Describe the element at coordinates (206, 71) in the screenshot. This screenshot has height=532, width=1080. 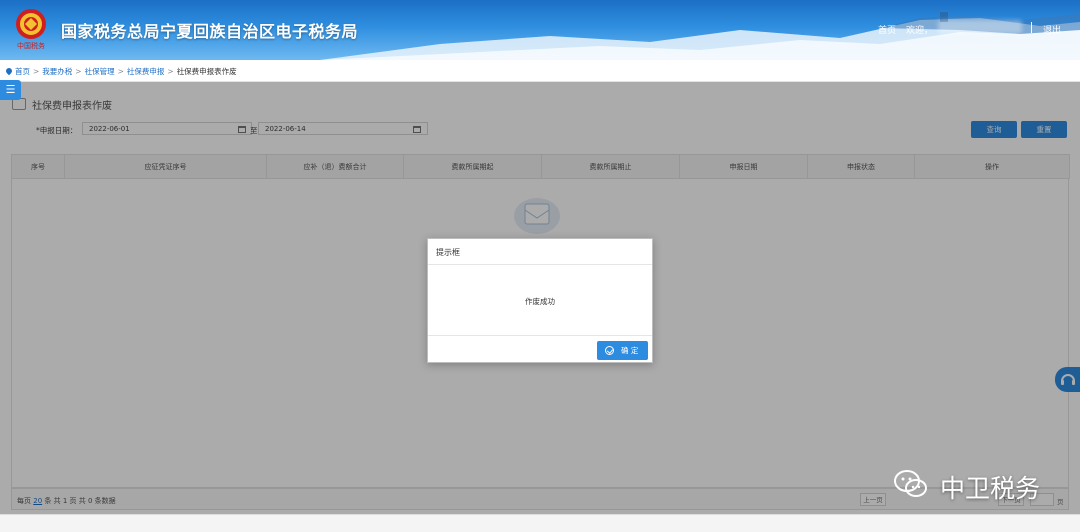
I see `breadcrumb-current: 社保费申报表作废` at that location.